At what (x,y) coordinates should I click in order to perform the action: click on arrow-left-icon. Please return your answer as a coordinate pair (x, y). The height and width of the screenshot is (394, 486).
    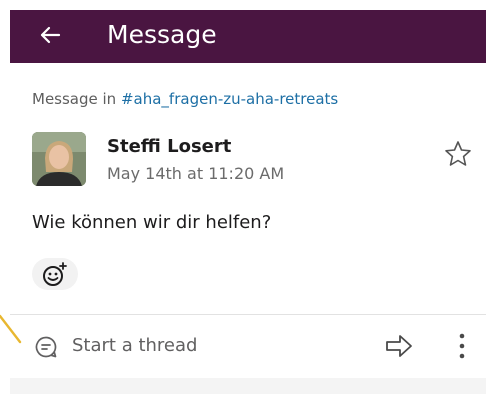
    Looking at the image, I should click on (50, 35).